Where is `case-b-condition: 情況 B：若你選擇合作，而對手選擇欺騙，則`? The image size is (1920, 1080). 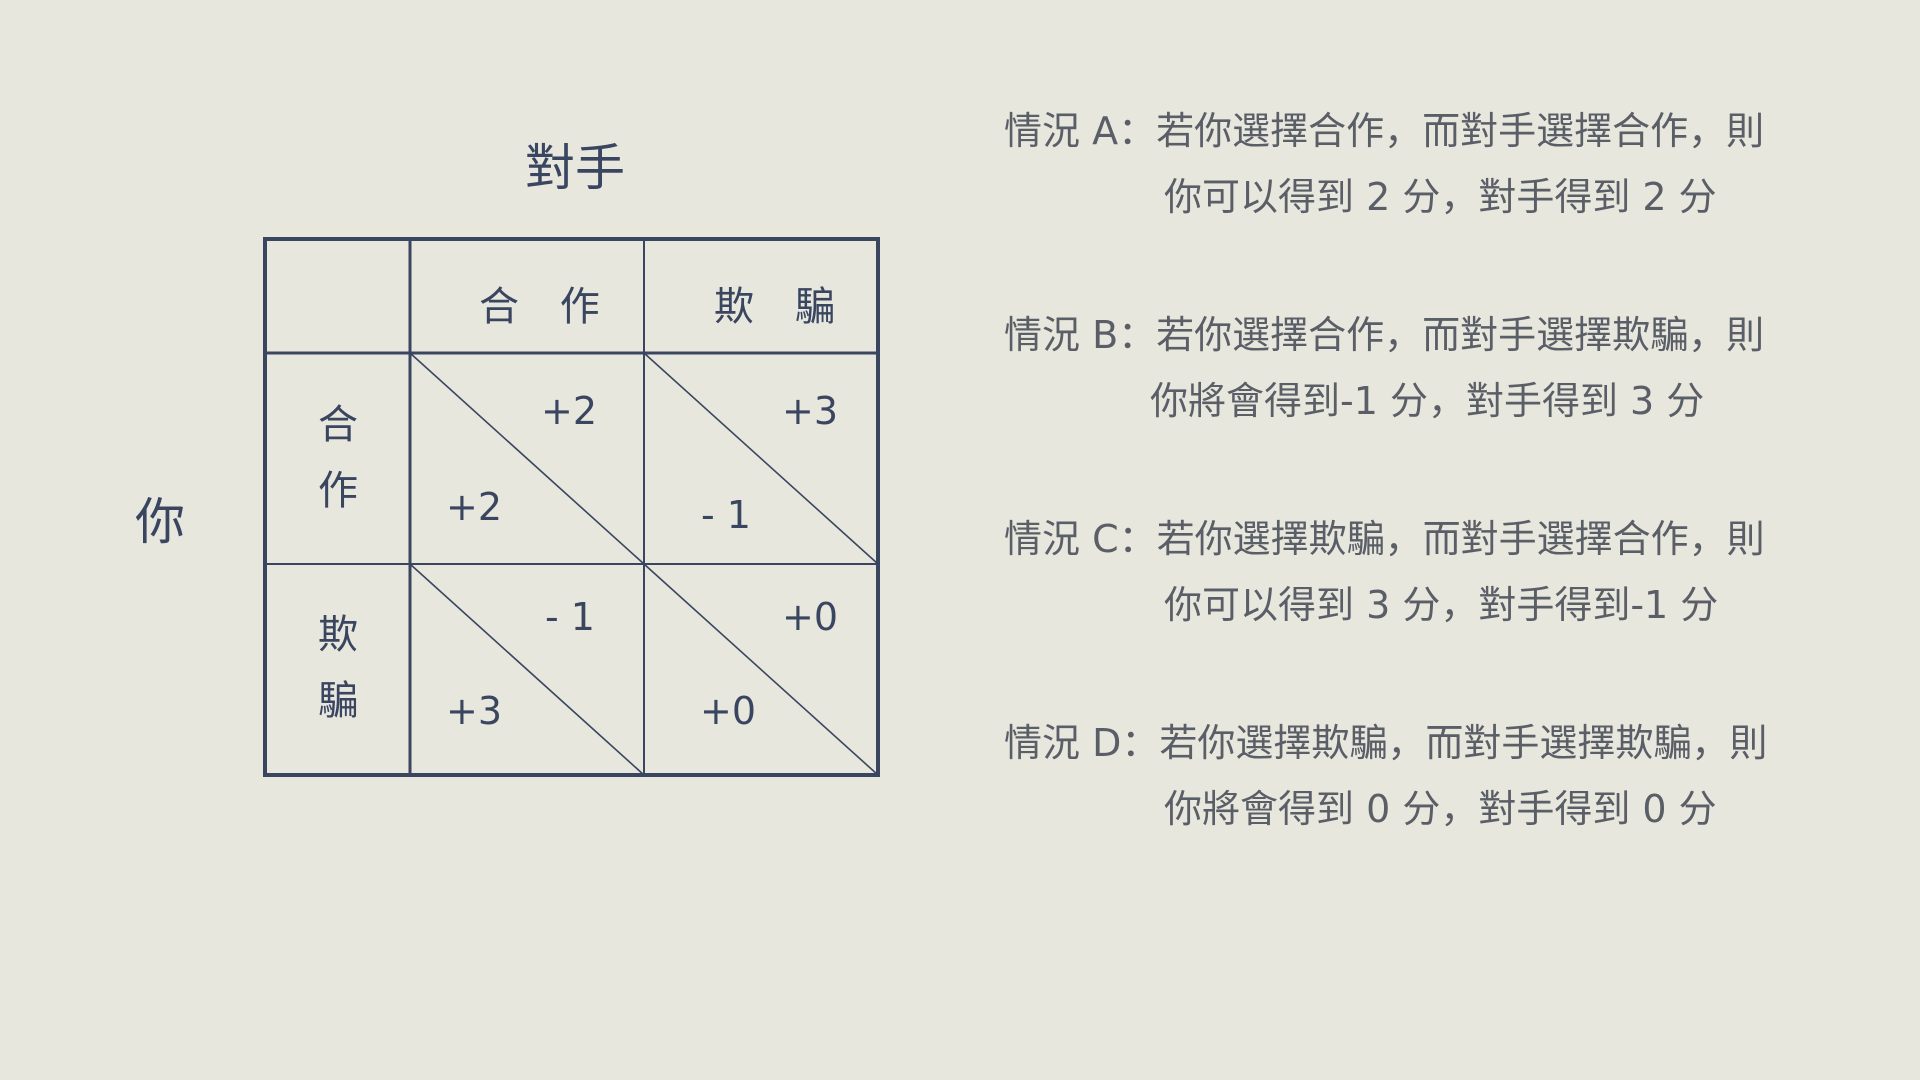 case-b-condition: 情況 B：若你選擇合作，而對手選擇欺騙，則 is located at coordinates (1384, 335).